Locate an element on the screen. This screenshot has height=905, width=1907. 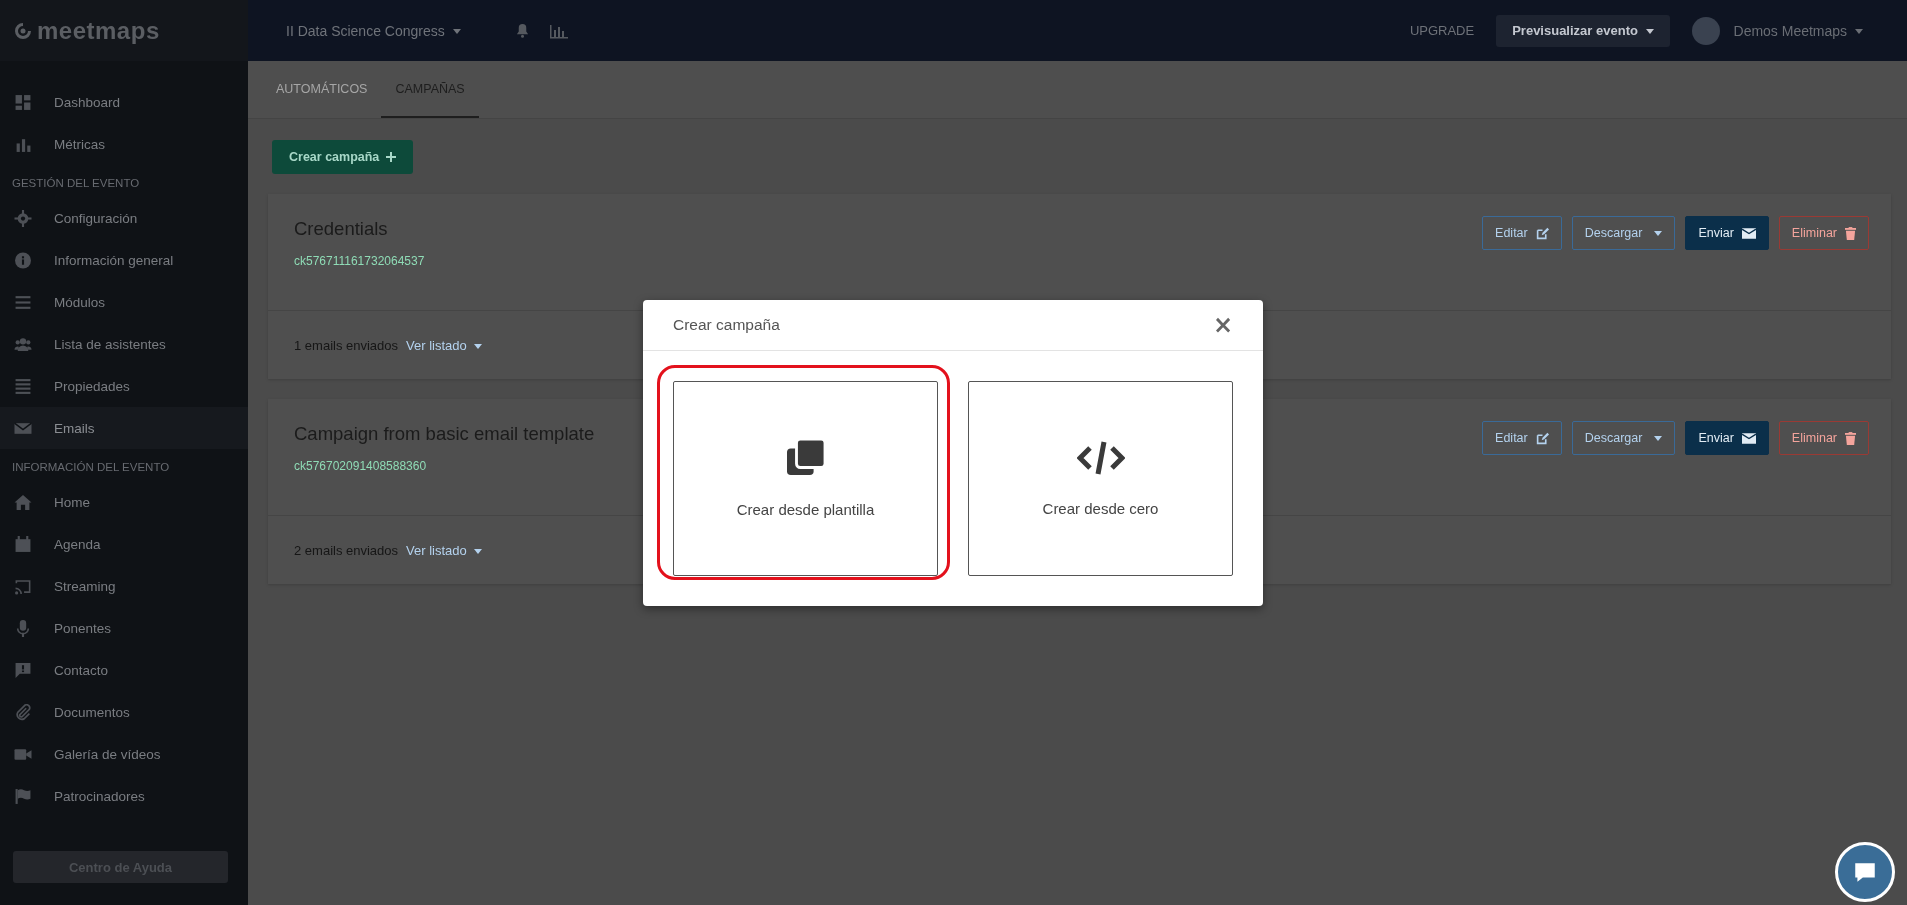
home-icon is located at coordinates (23, 502).